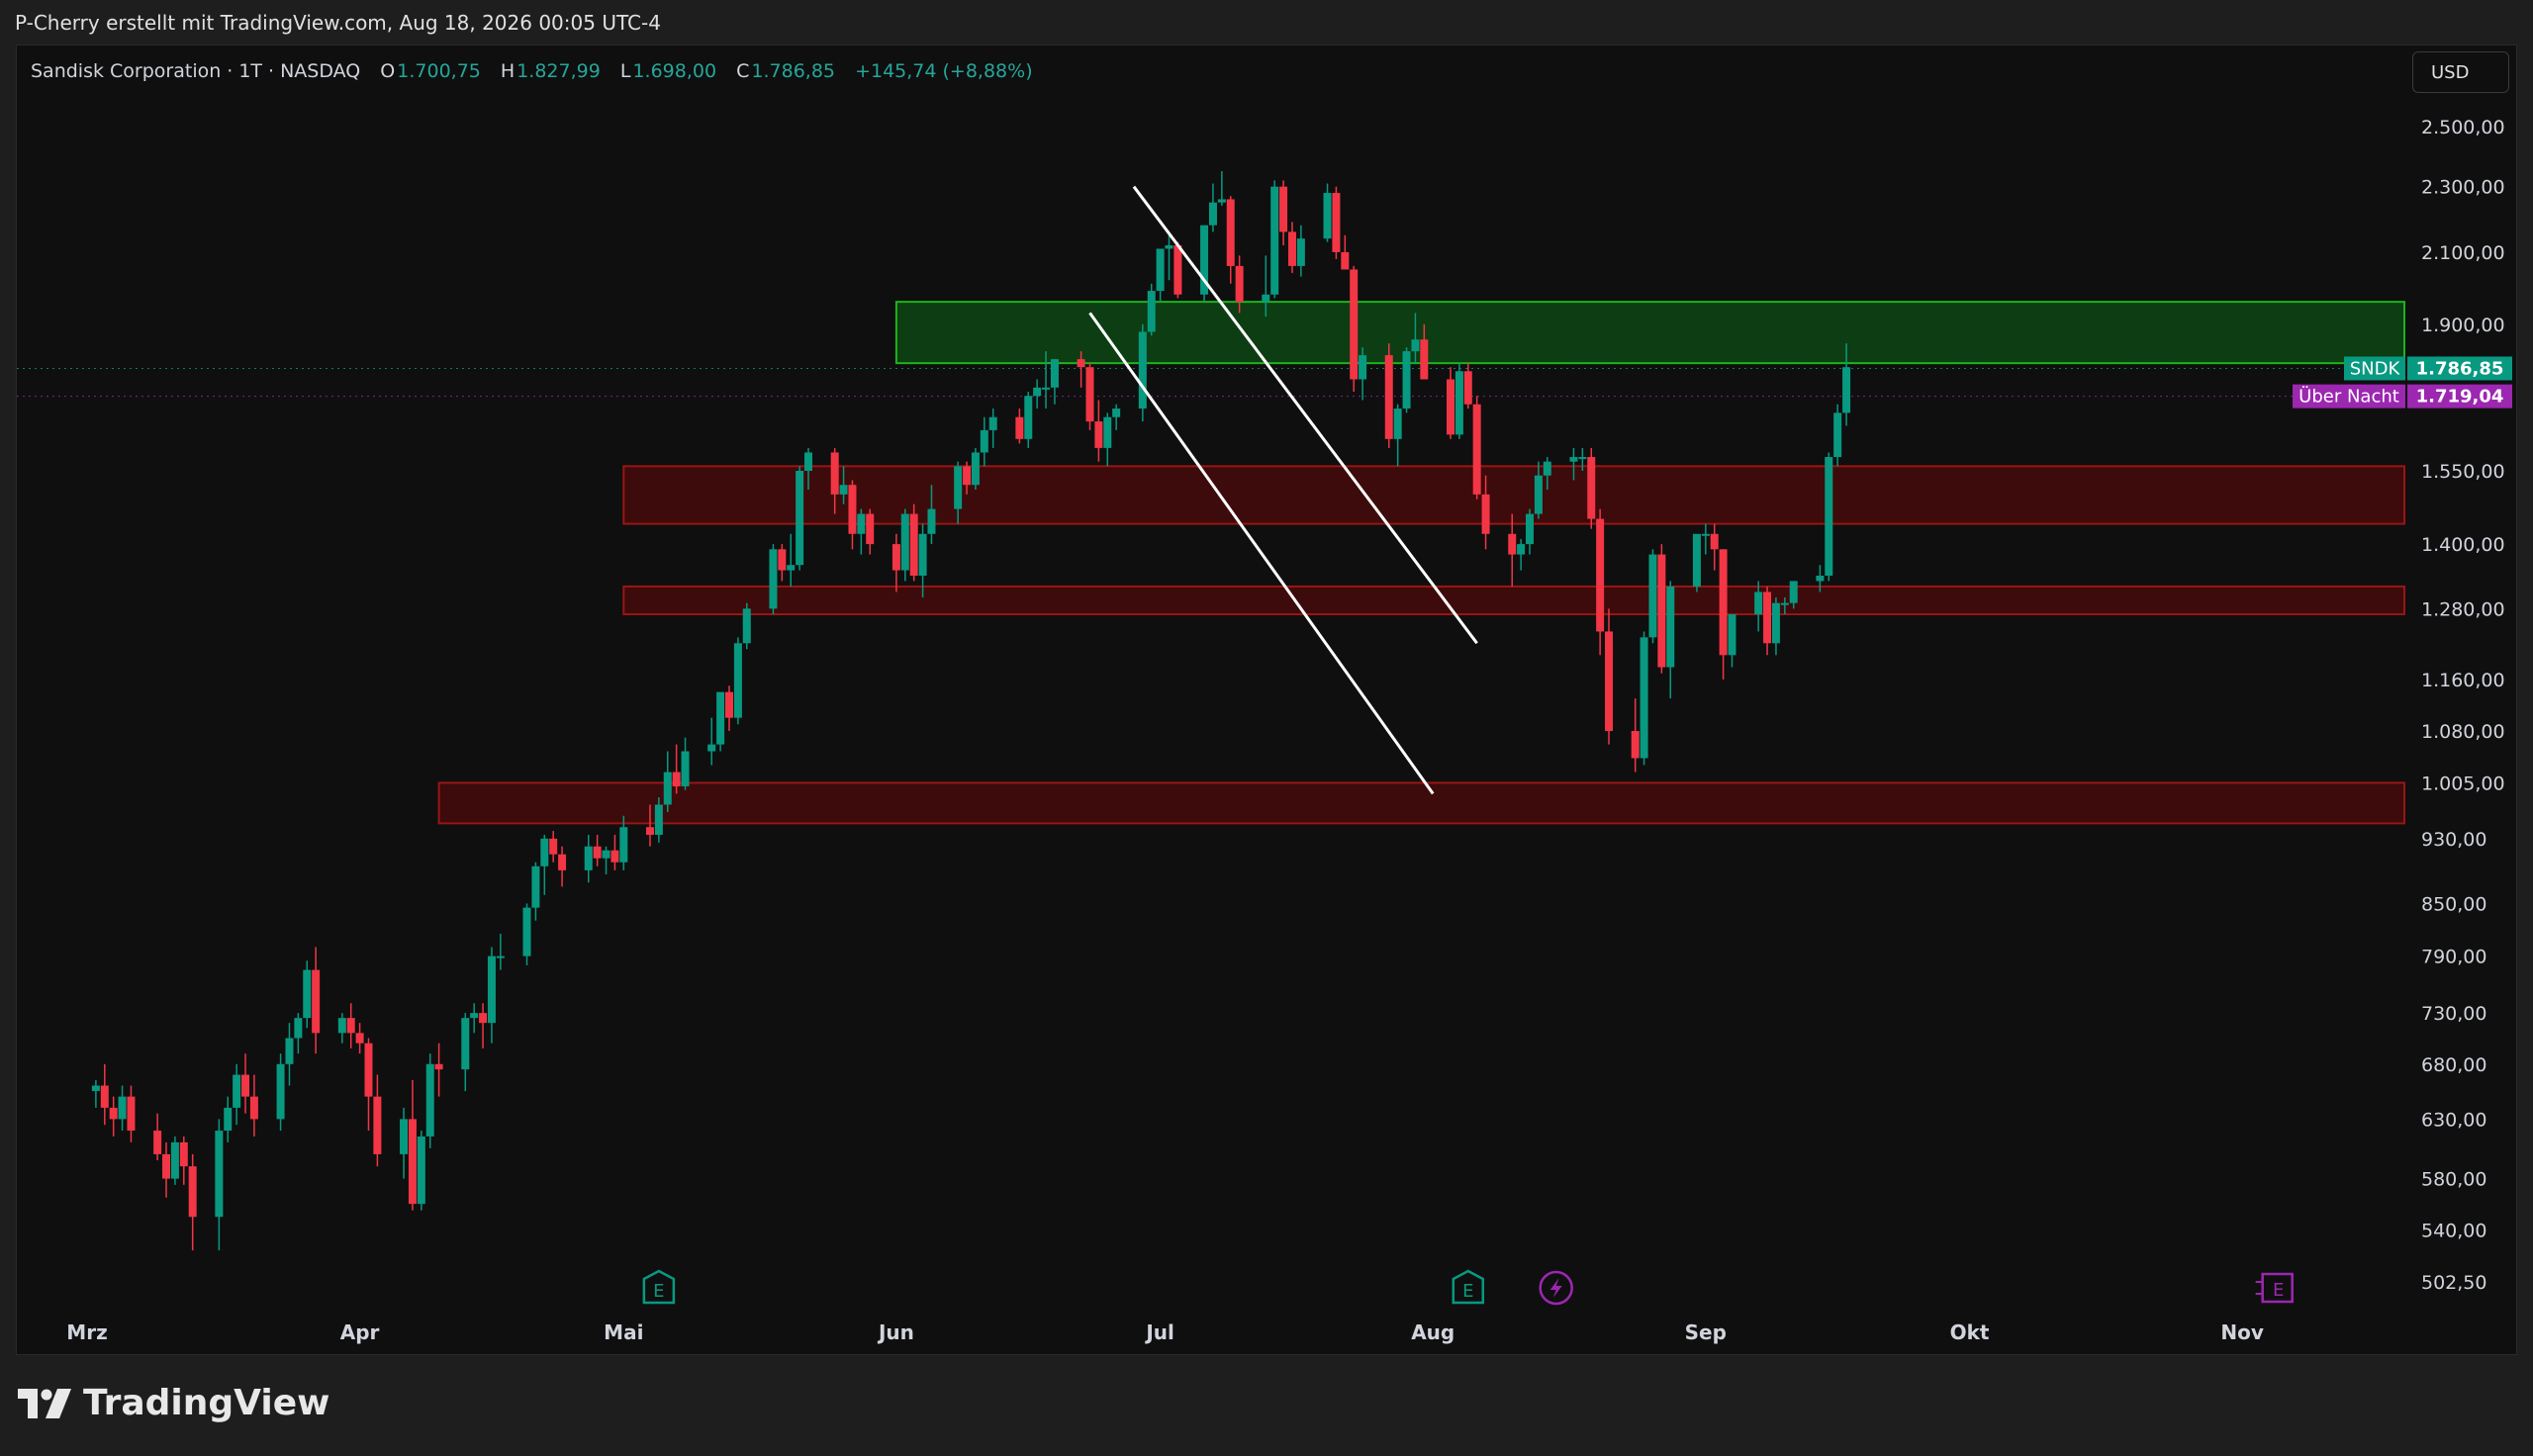 This screenshot has height=1456, width=2533. Describe the element at coordinates (2460, 72) in the screenshot. I see `currency-button: USD` at that location.